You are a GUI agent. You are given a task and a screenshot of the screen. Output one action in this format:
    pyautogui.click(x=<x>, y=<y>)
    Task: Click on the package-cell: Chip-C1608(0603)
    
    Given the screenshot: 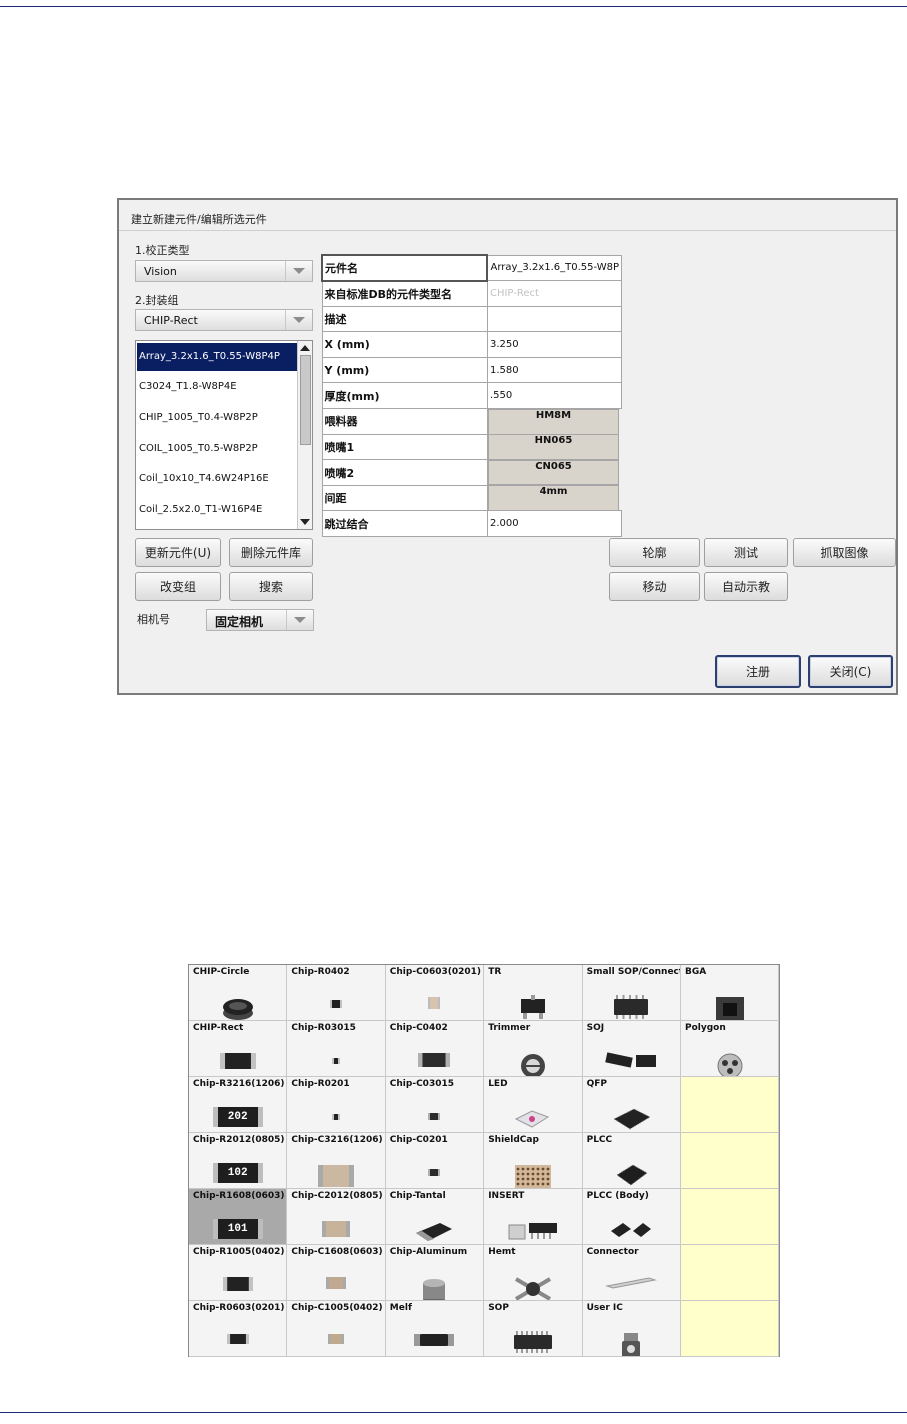 What is the action you would take?
    pyautogui.click(x=336, y=1273)
    